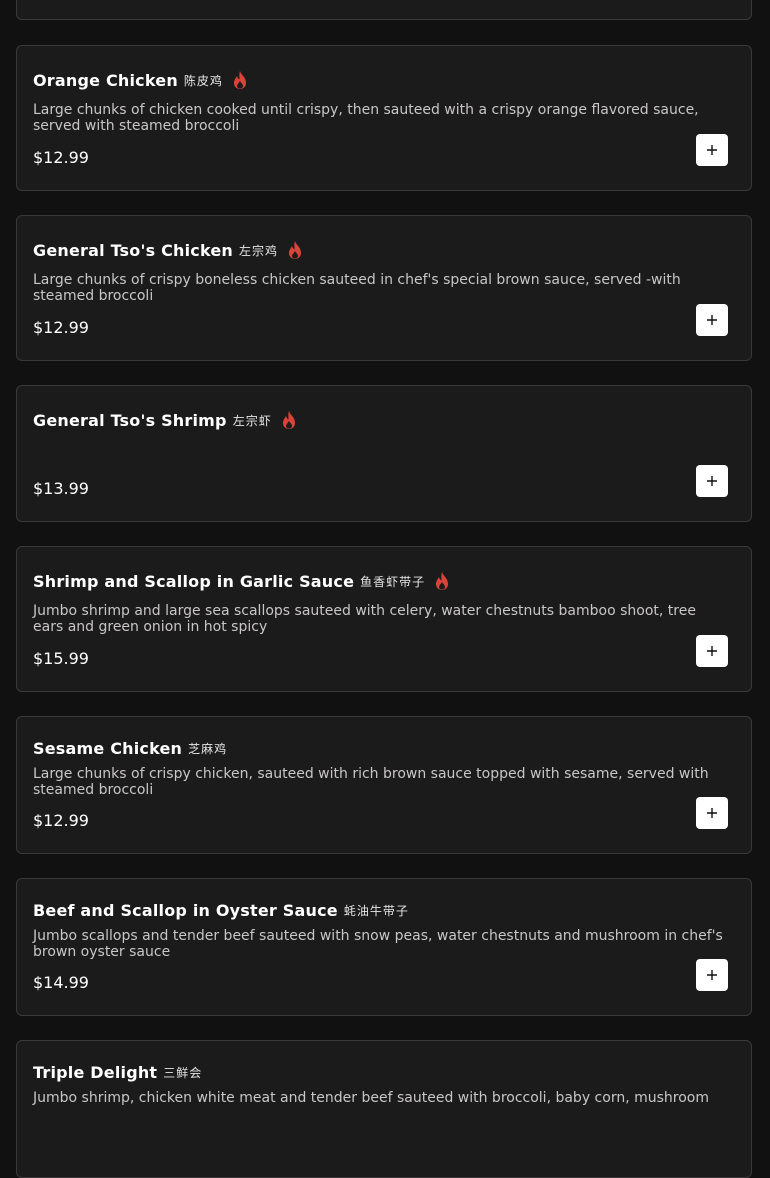 The width and height of the screenshot is (770, 1178). Describe the element at coordinates (208, 749) in the screenshot. I see `menu-item-chinese-name: 芝麻鸡` at that location.